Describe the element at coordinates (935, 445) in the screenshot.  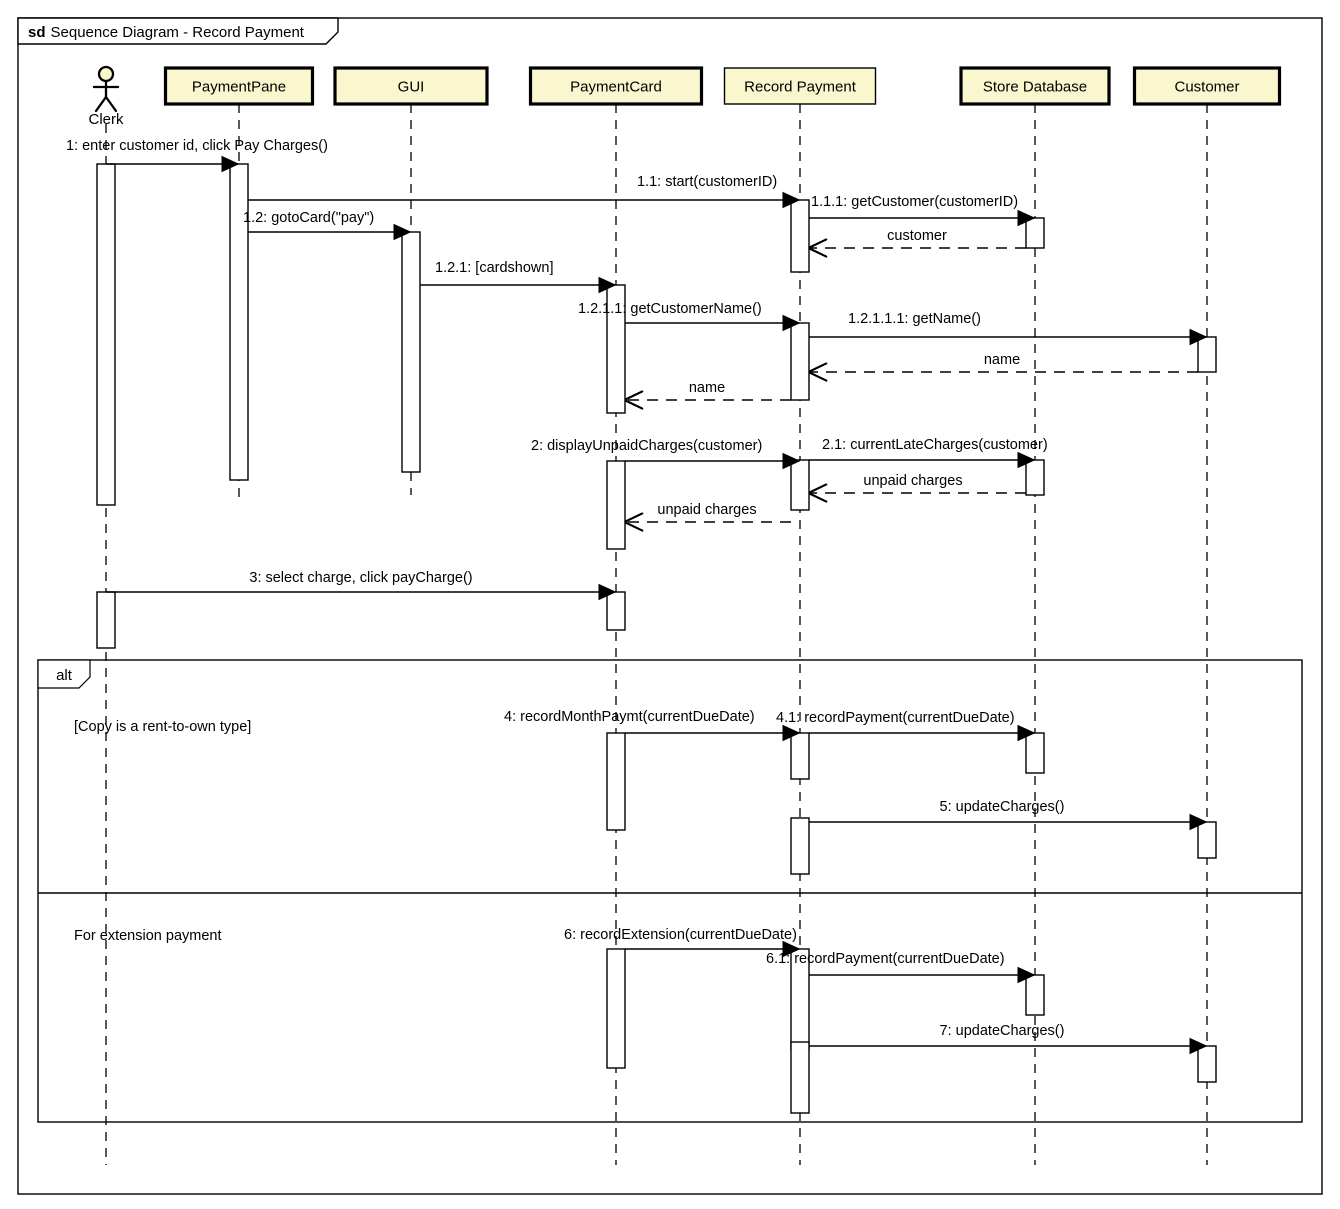
I see `message-label-m21: 2.1: currentLateCharges(customer)` at that location.